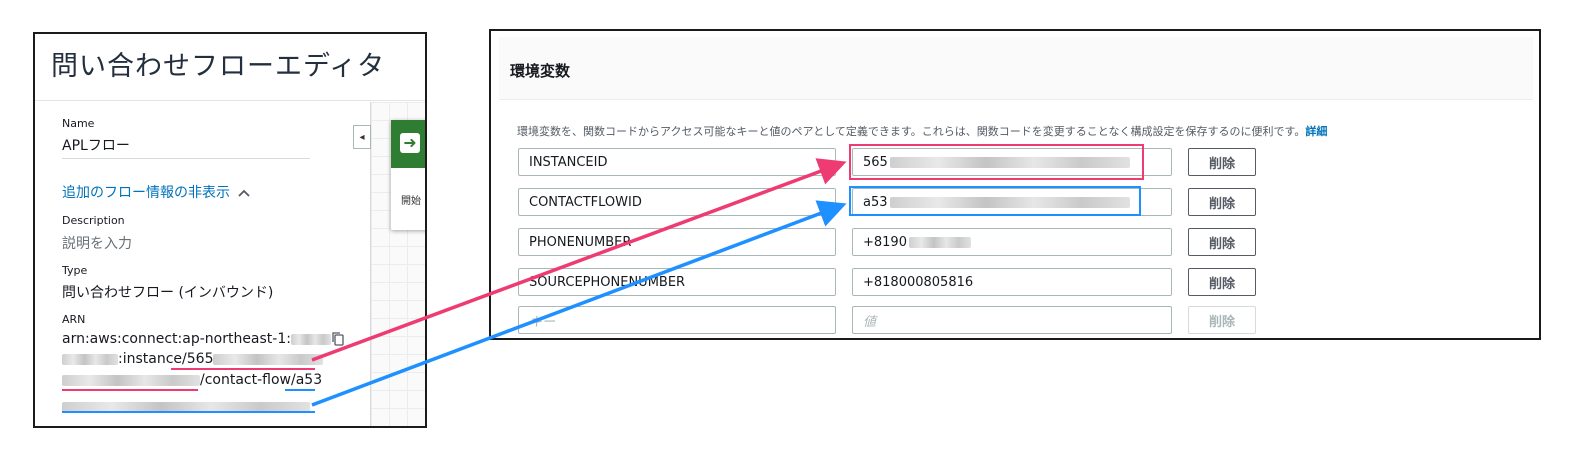  I want to click on instance-id-highlight, so click(996, 162).